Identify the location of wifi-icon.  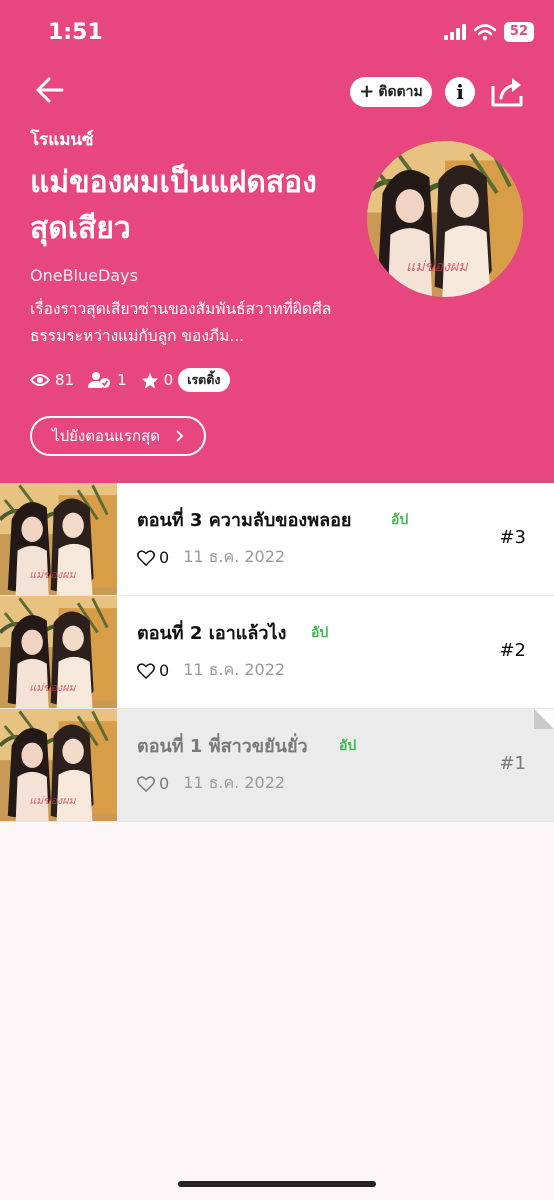
(484, 31).